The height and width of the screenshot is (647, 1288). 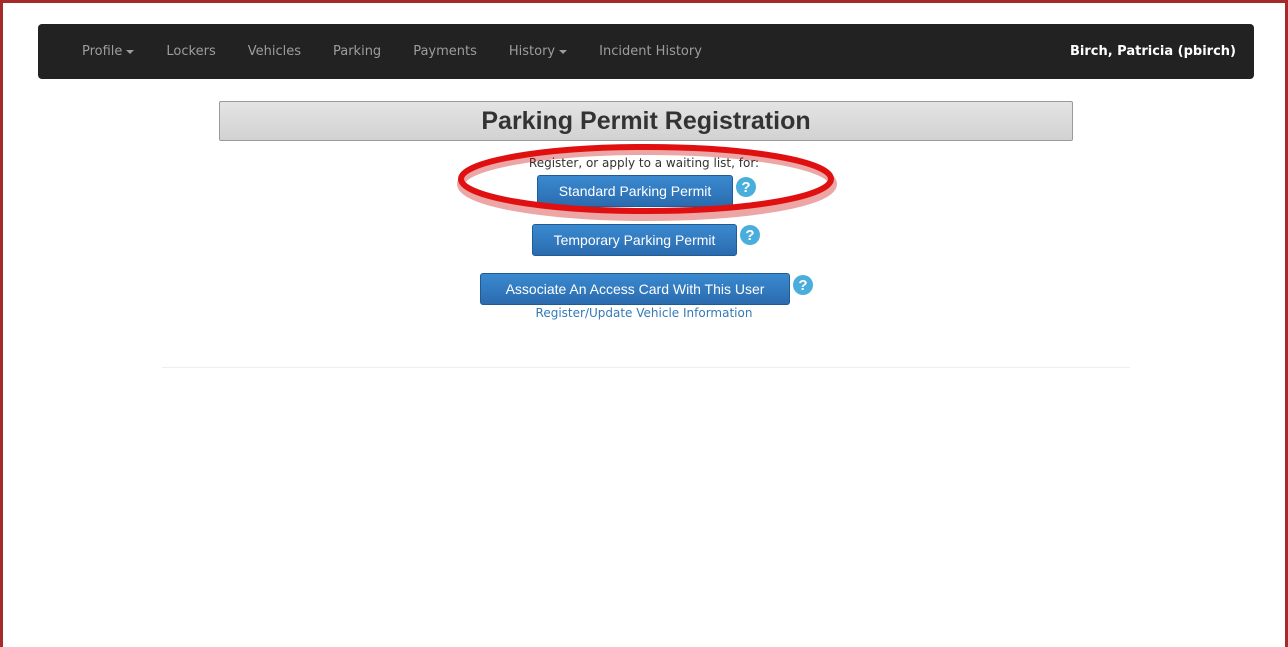 I want to click on red-highlight-ellipse, so click(x=647, y=182).